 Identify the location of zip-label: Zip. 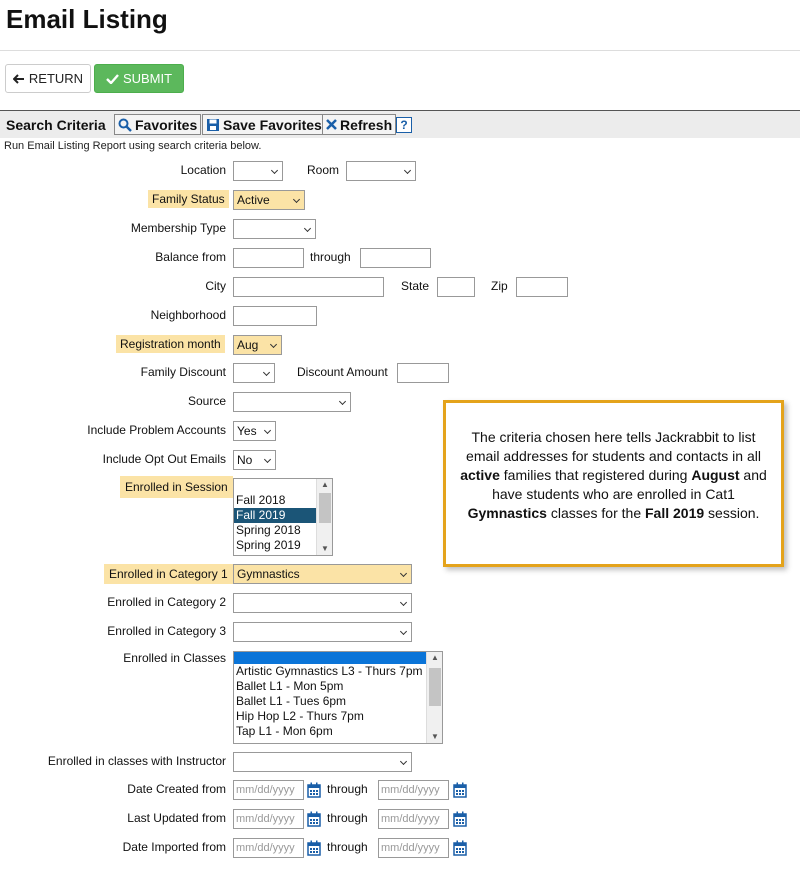
(499, 286).